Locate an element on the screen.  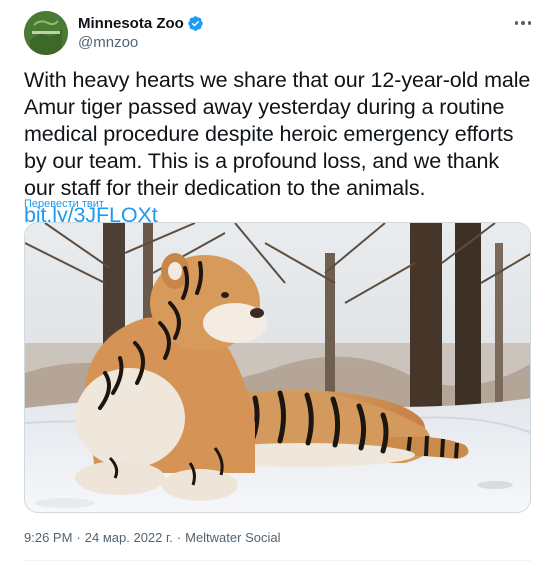
avatar is located at coordinates (46, 33).